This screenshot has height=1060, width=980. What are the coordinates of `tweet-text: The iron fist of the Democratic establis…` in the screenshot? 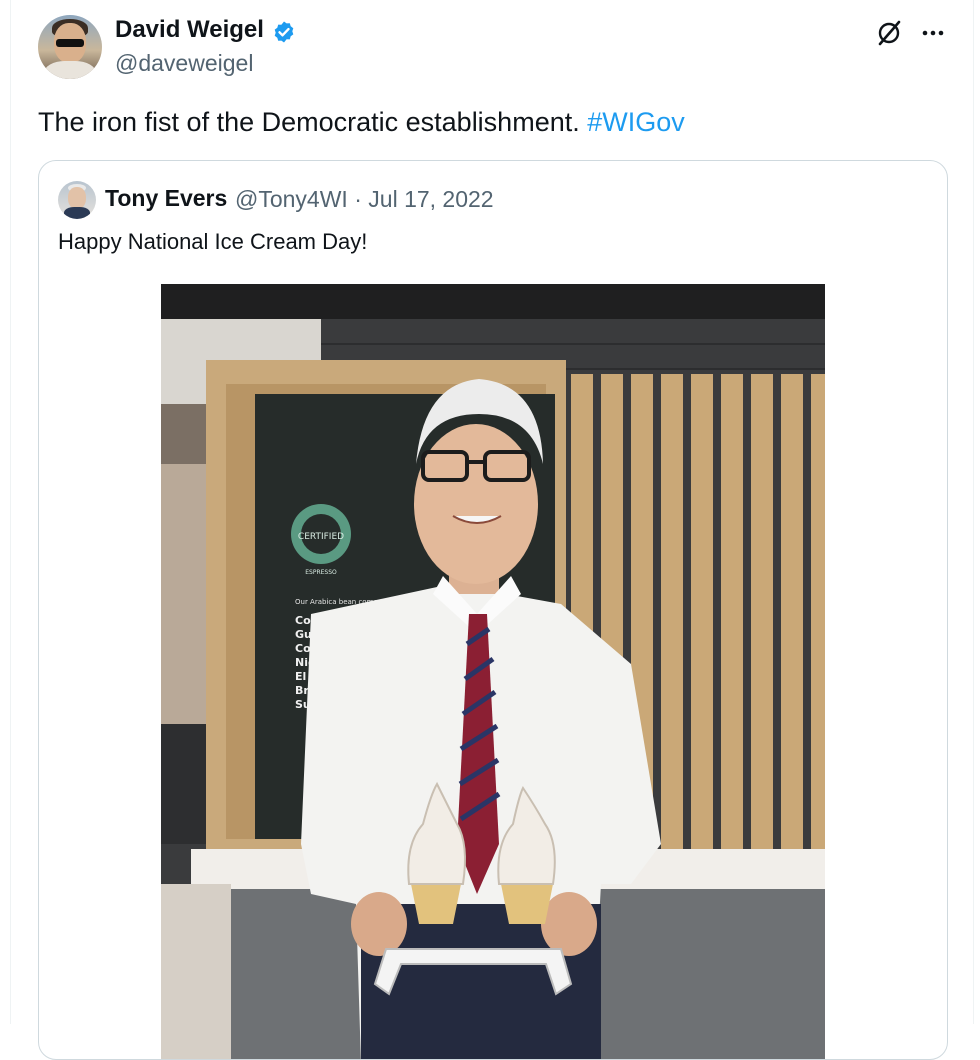 It's located at (361, 122).